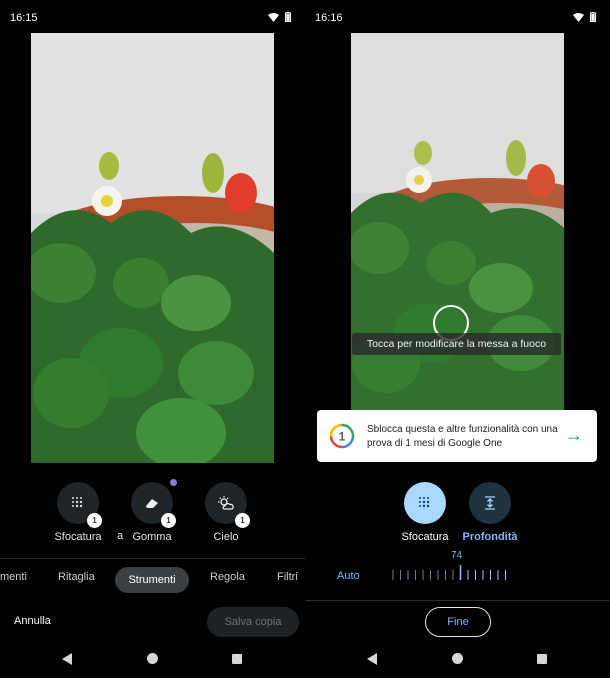 Image resolution: width=610 pixels, height=678 pixels. What do you see at coordinates (456, 344) in the screenshot?
I see `focus-hint-tooltip: Tocca per modificare la messa a fuoco` at bounding box center [456, 344].